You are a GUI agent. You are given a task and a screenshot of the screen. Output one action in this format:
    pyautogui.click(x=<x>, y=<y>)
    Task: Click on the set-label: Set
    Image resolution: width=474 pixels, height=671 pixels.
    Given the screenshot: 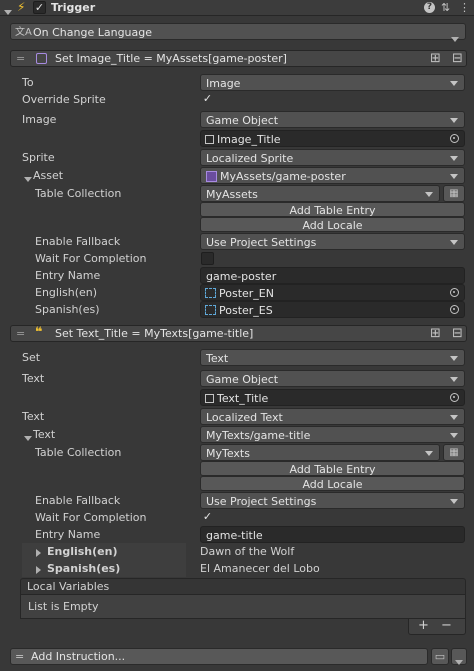 What is the action you would take?
    pyautogui.click(x=31, y=357)
    